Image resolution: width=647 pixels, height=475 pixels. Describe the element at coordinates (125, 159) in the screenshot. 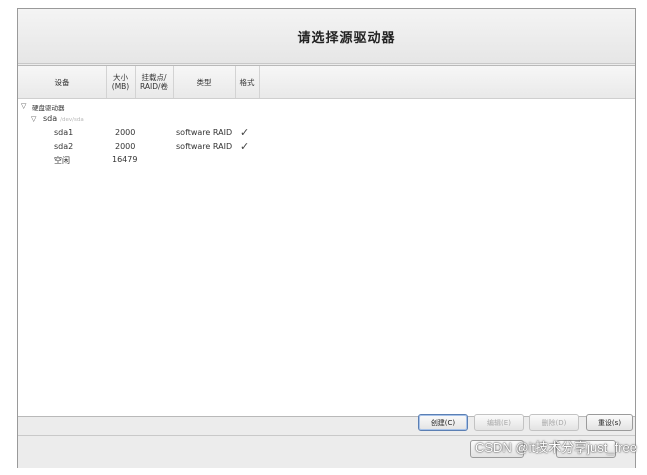

I see `row-size: 16479` at that location.